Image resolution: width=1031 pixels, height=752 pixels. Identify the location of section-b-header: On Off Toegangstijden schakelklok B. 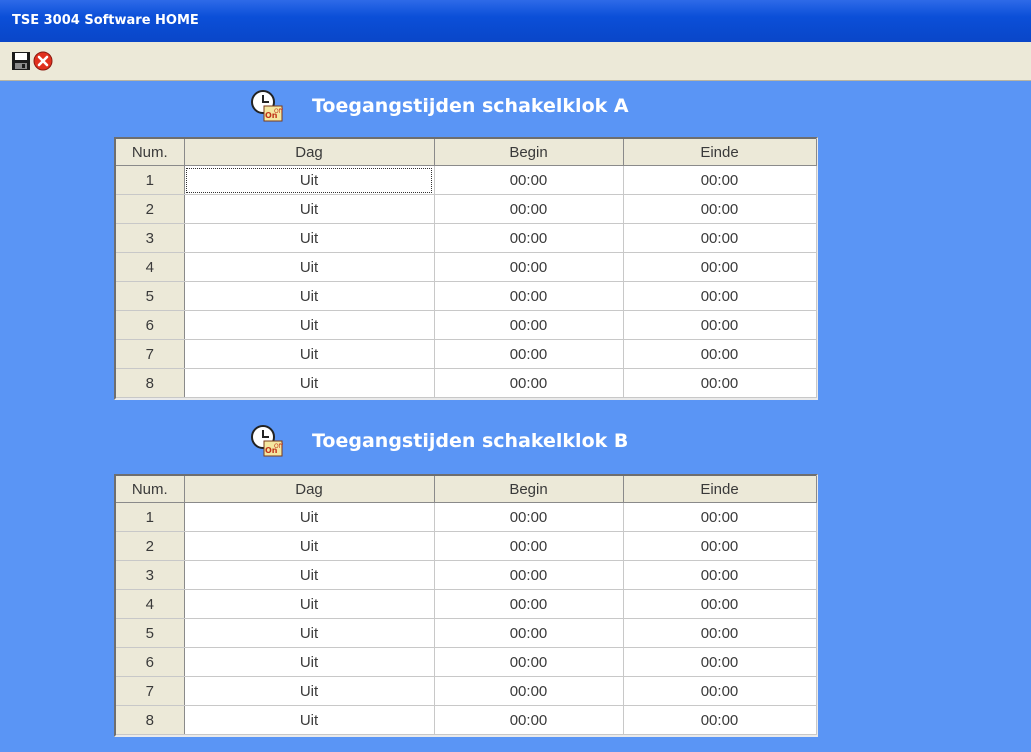
(439, 441).